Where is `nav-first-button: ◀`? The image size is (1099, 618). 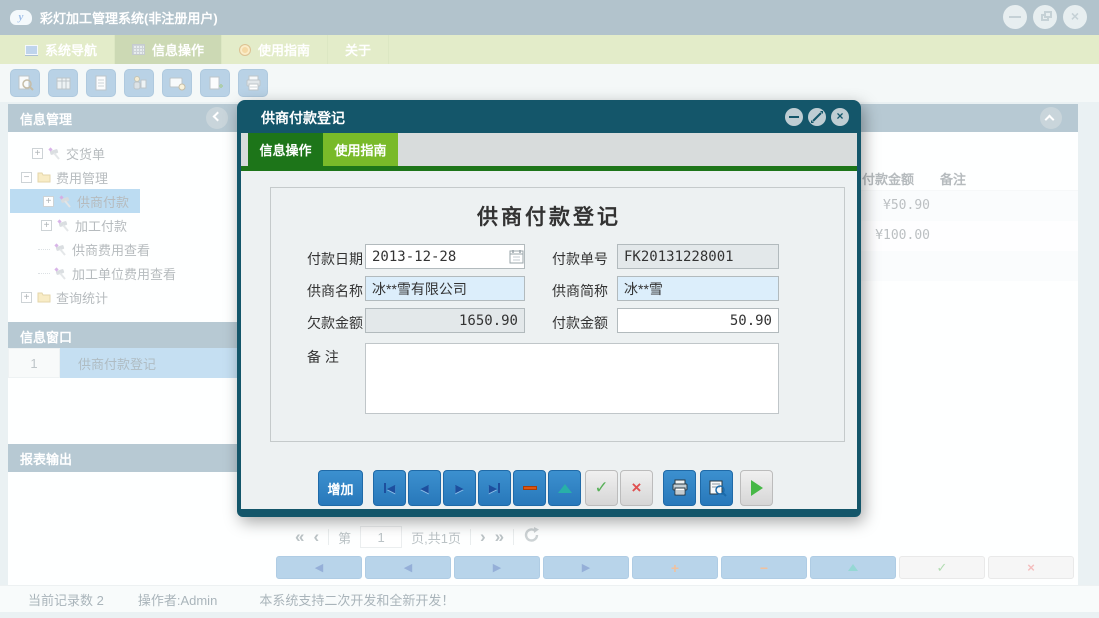 nav-first-button: ◀ is located at coordinates (389, 488).